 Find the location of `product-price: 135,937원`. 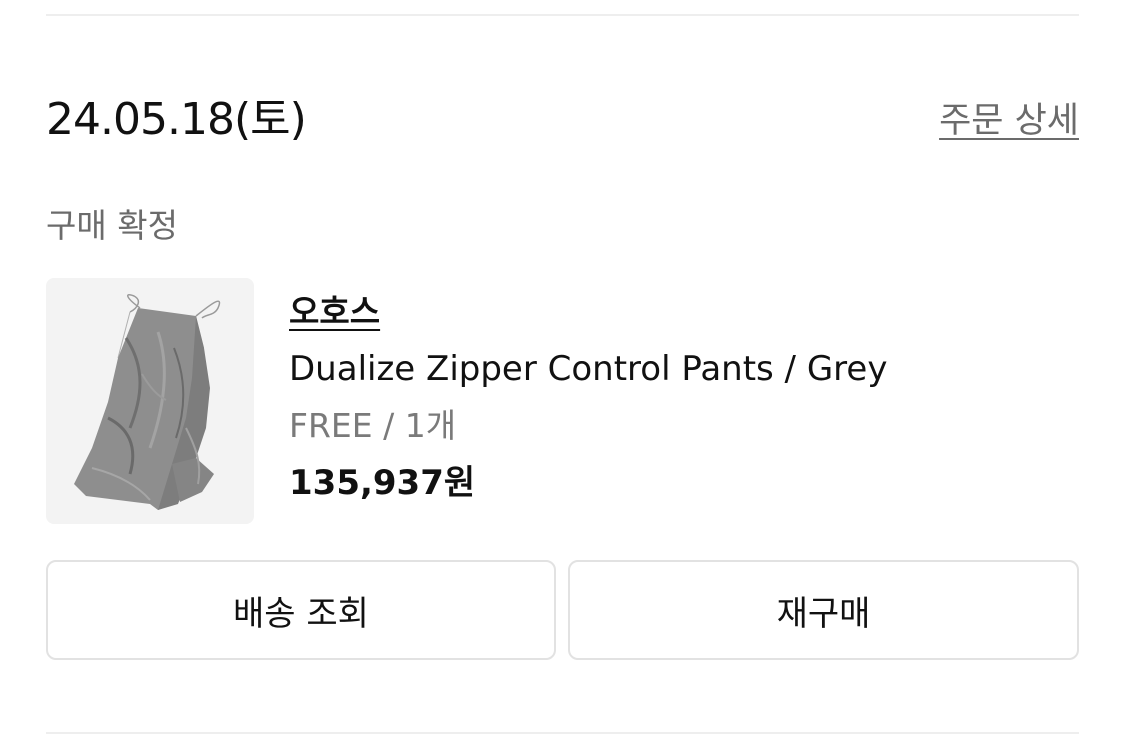

product-price: 135,937원 is located at coordinates (382, 483).